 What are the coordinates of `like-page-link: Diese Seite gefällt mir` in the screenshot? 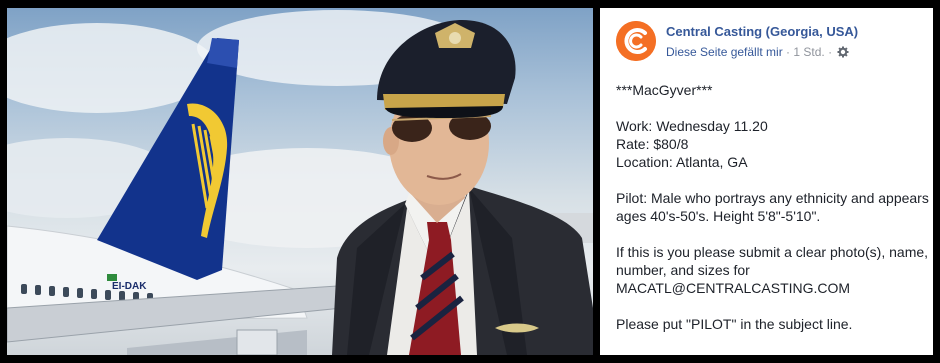 It's located at (724, 52).